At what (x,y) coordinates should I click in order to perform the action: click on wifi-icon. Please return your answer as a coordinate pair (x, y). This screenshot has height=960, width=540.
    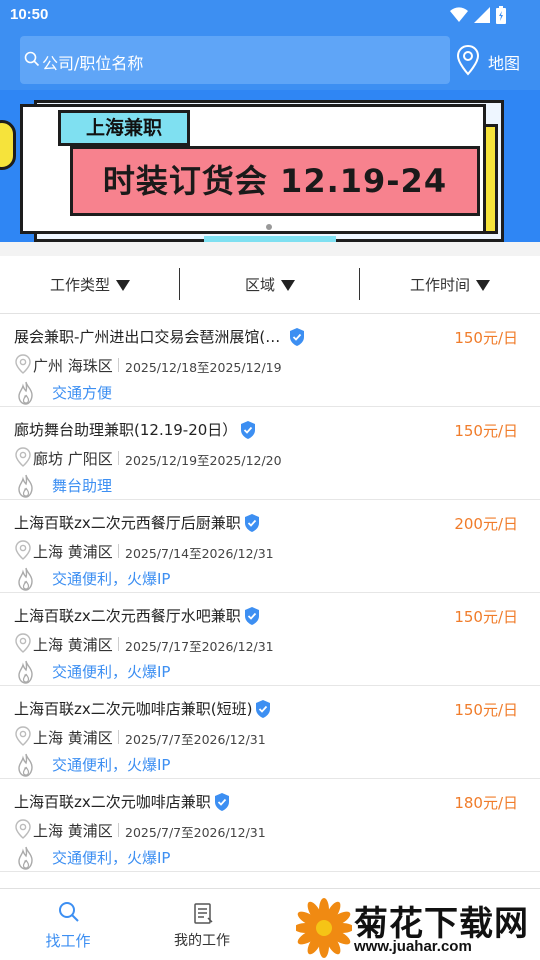
    Looking at the image, I should click on (459, 15).